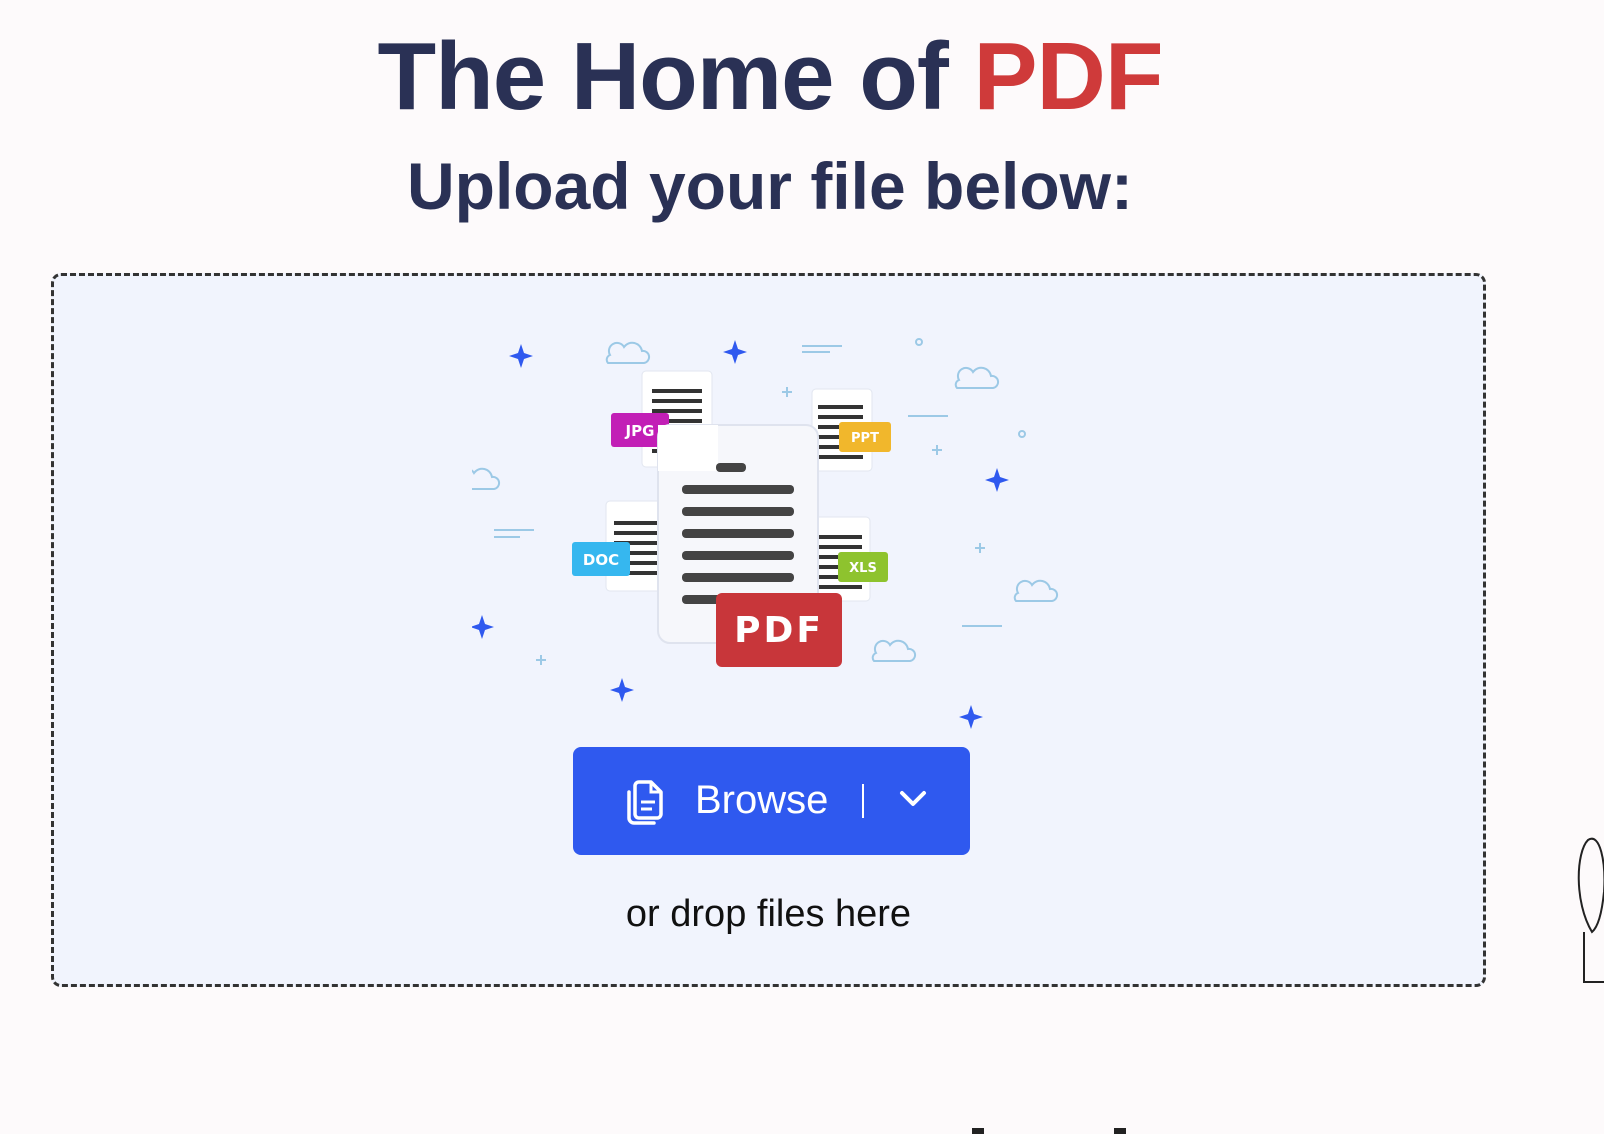 The width and height of the screenshot is (1604, 1134). What do you see at coordinates (749, 545) in the screenshot?
I see `pdf-document-icon: PDF` at bounding box center [749, 545].